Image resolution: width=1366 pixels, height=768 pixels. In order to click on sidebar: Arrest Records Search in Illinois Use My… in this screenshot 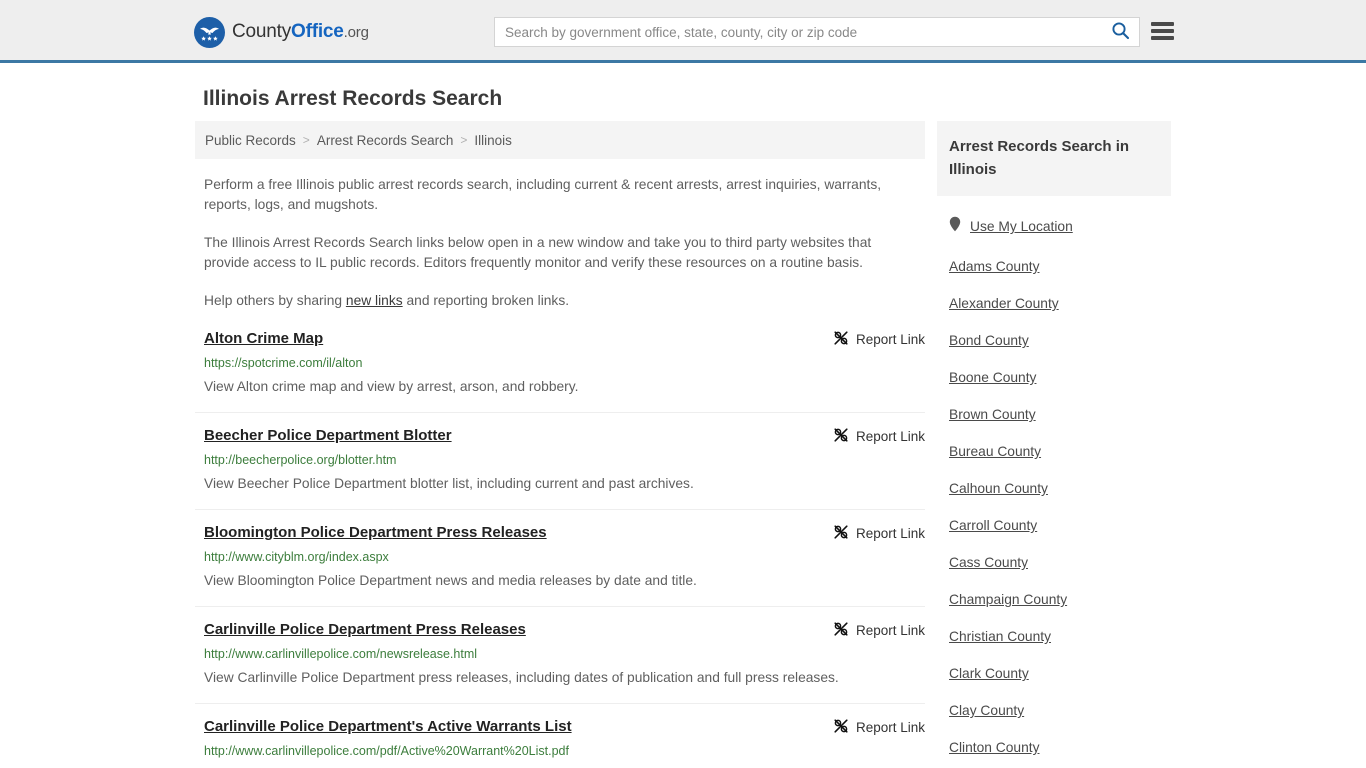, I will do `click(1054, 444)`.